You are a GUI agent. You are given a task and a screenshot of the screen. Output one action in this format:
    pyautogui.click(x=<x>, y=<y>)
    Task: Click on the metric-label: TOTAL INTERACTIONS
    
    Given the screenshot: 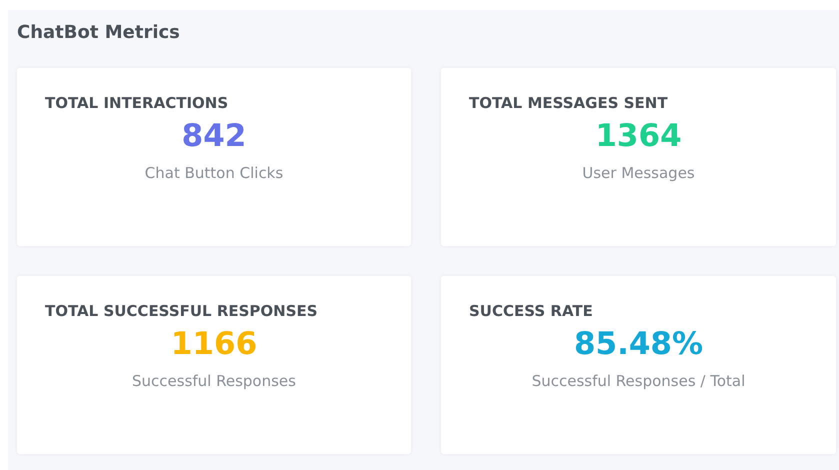 What is the action you would take?
    pyautogui.click(x=136, y=103)
    